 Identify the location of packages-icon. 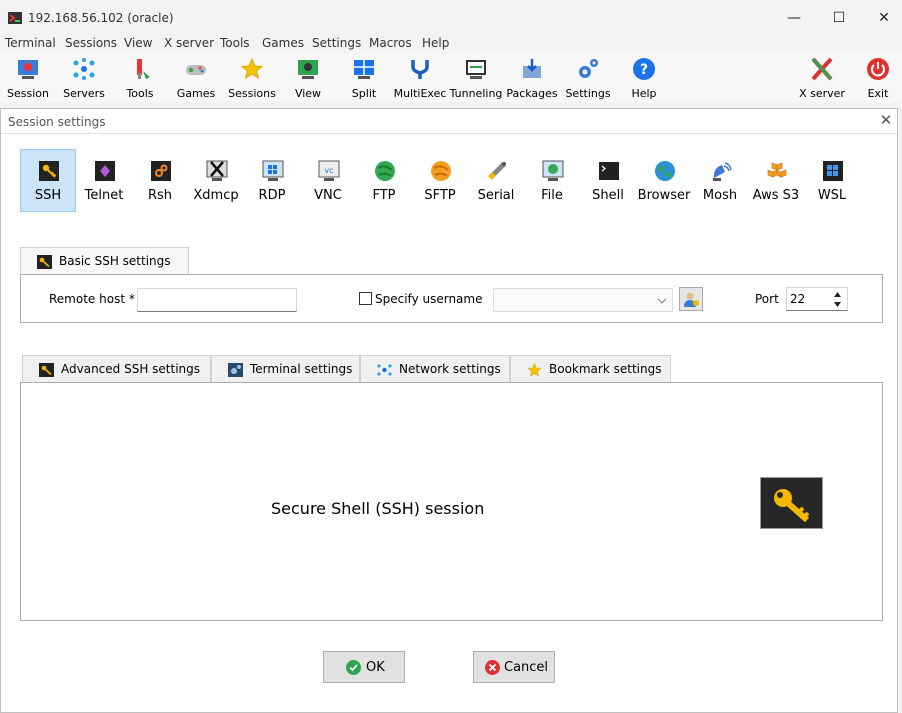
(532, 68).